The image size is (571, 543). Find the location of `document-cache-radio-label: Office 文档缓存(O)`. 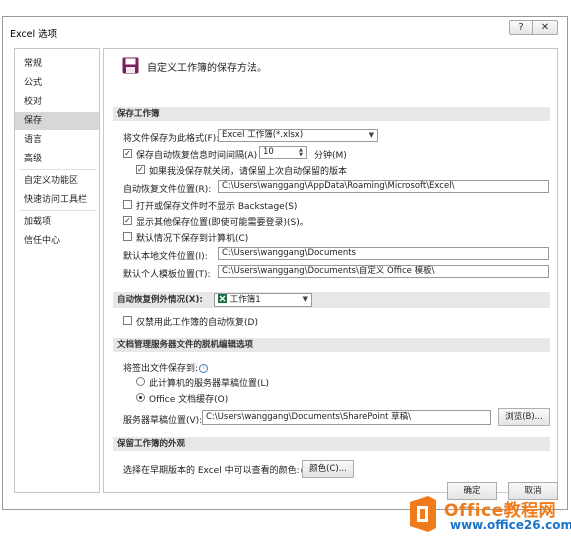

document-cache-radio-label: Office 文档缓存(O) is located at coordinates (189, 400).